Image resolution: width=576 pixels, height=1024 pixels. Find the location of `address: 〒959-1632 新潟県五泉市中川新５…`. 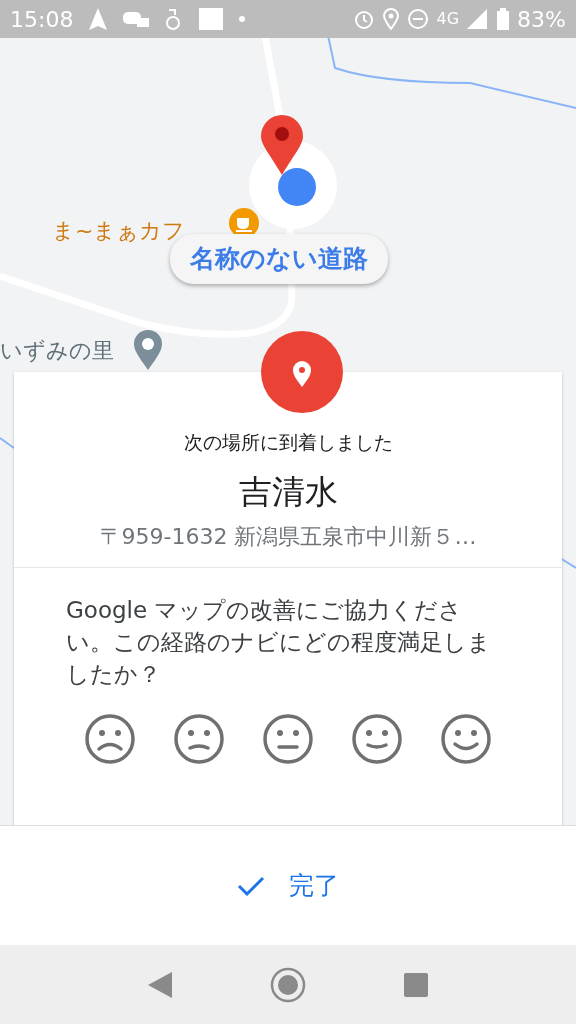

address: 〒959-1632 新潟県五泉市中川新５… is located at coordinates (288, 537).